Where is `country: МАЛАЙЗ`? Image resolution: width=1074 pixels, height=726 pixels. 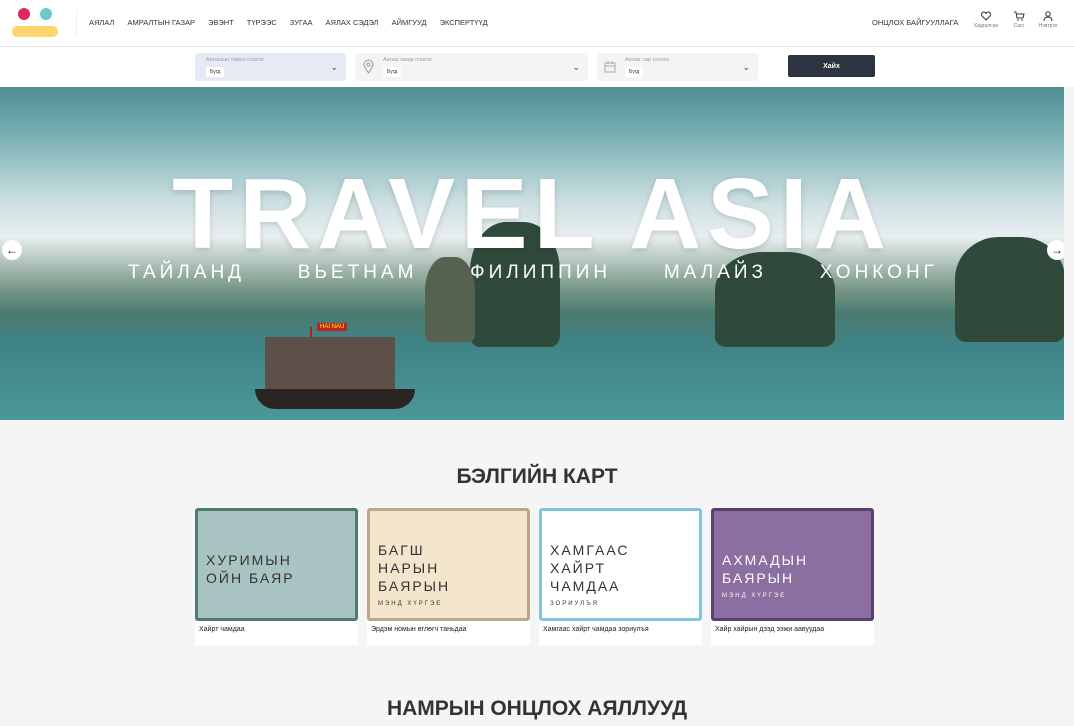 country: МАЛАЙЗ is located at coordinates (715, 272).